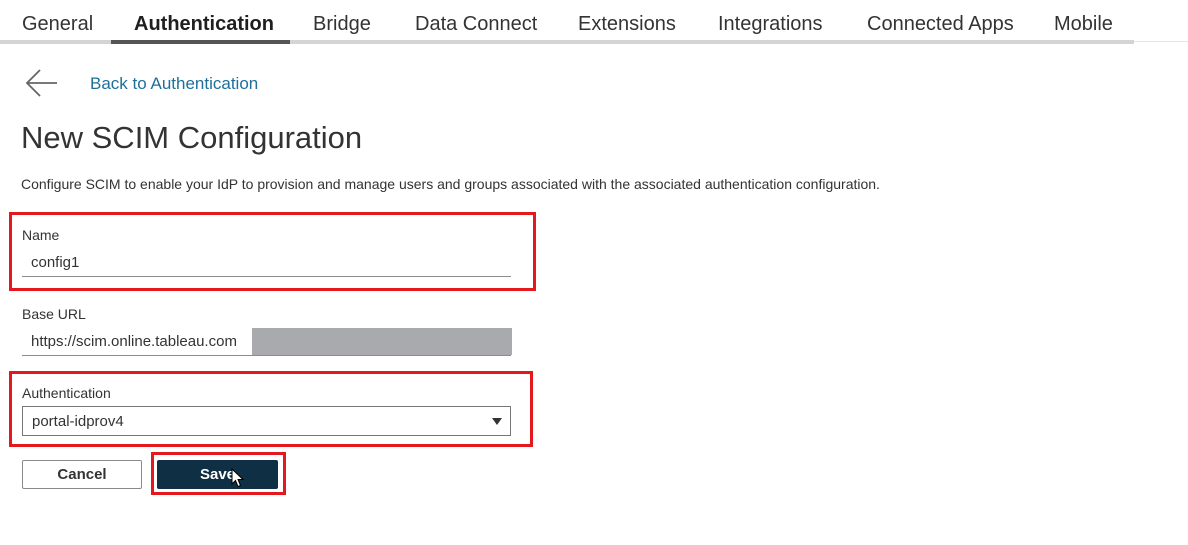 This screenshot has width=1188, height=545. Describe the element at coordinates (770, 24) in the screenshot. I see `tab-integrations: Integrations` at that location.